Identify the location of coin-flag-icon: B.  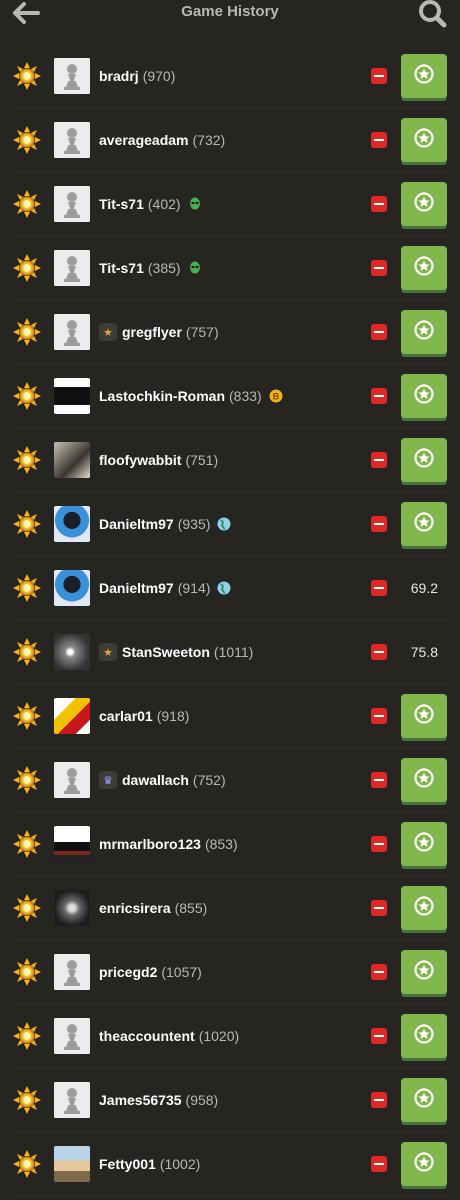
(276, 396).